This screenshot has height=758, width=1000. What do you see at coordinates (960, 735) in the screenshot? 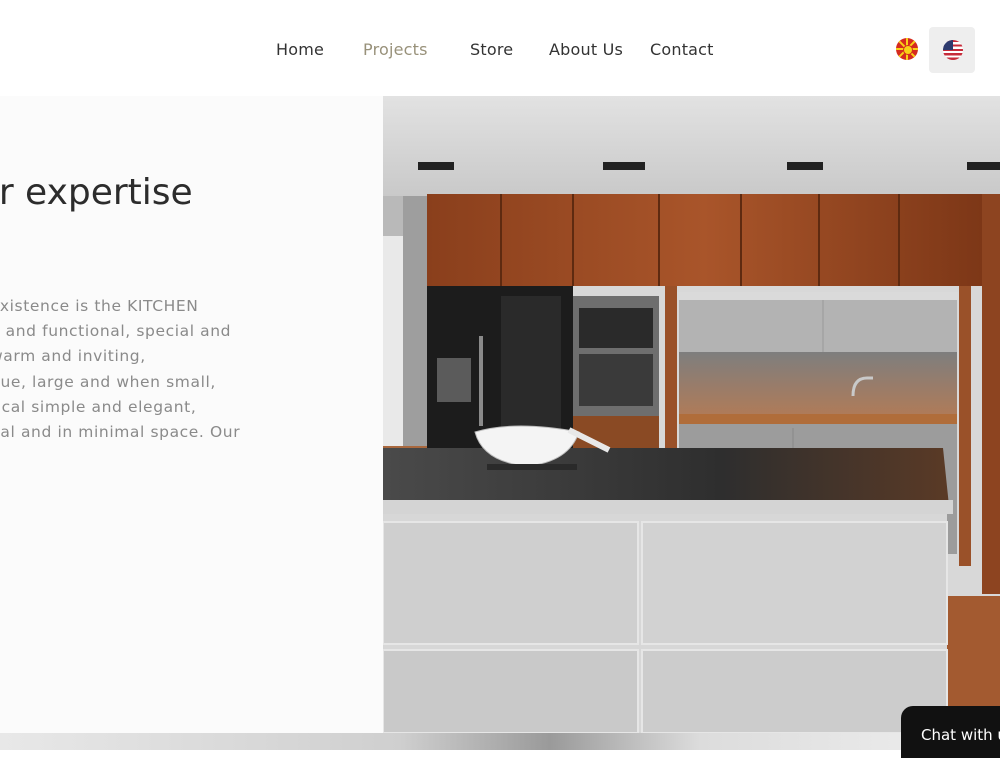
I see `chat-label: Chat with u` at bounding box center [960, 735].